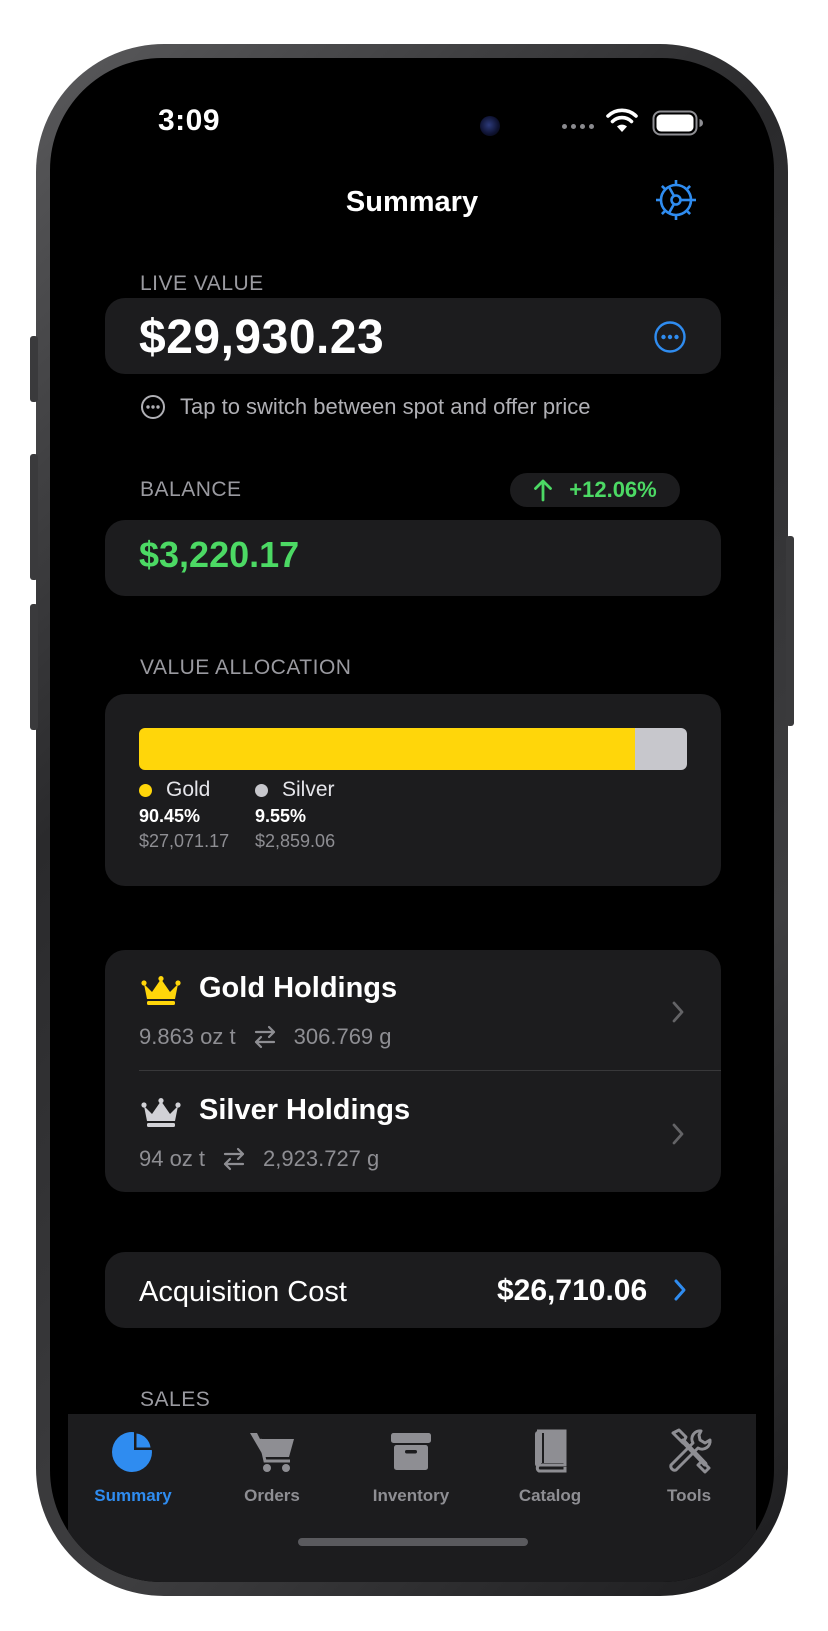 The width and height of the screenshot is (828, 1631). What do you see at coordinates (145, 790) in the screenshot?
I see `gold-dot` at bounding box center [145, 790].